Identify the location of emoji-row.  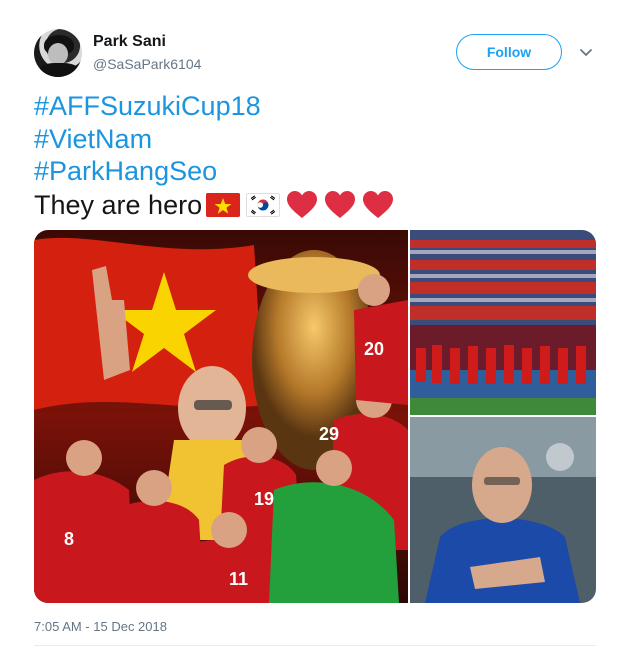
(300, 205).